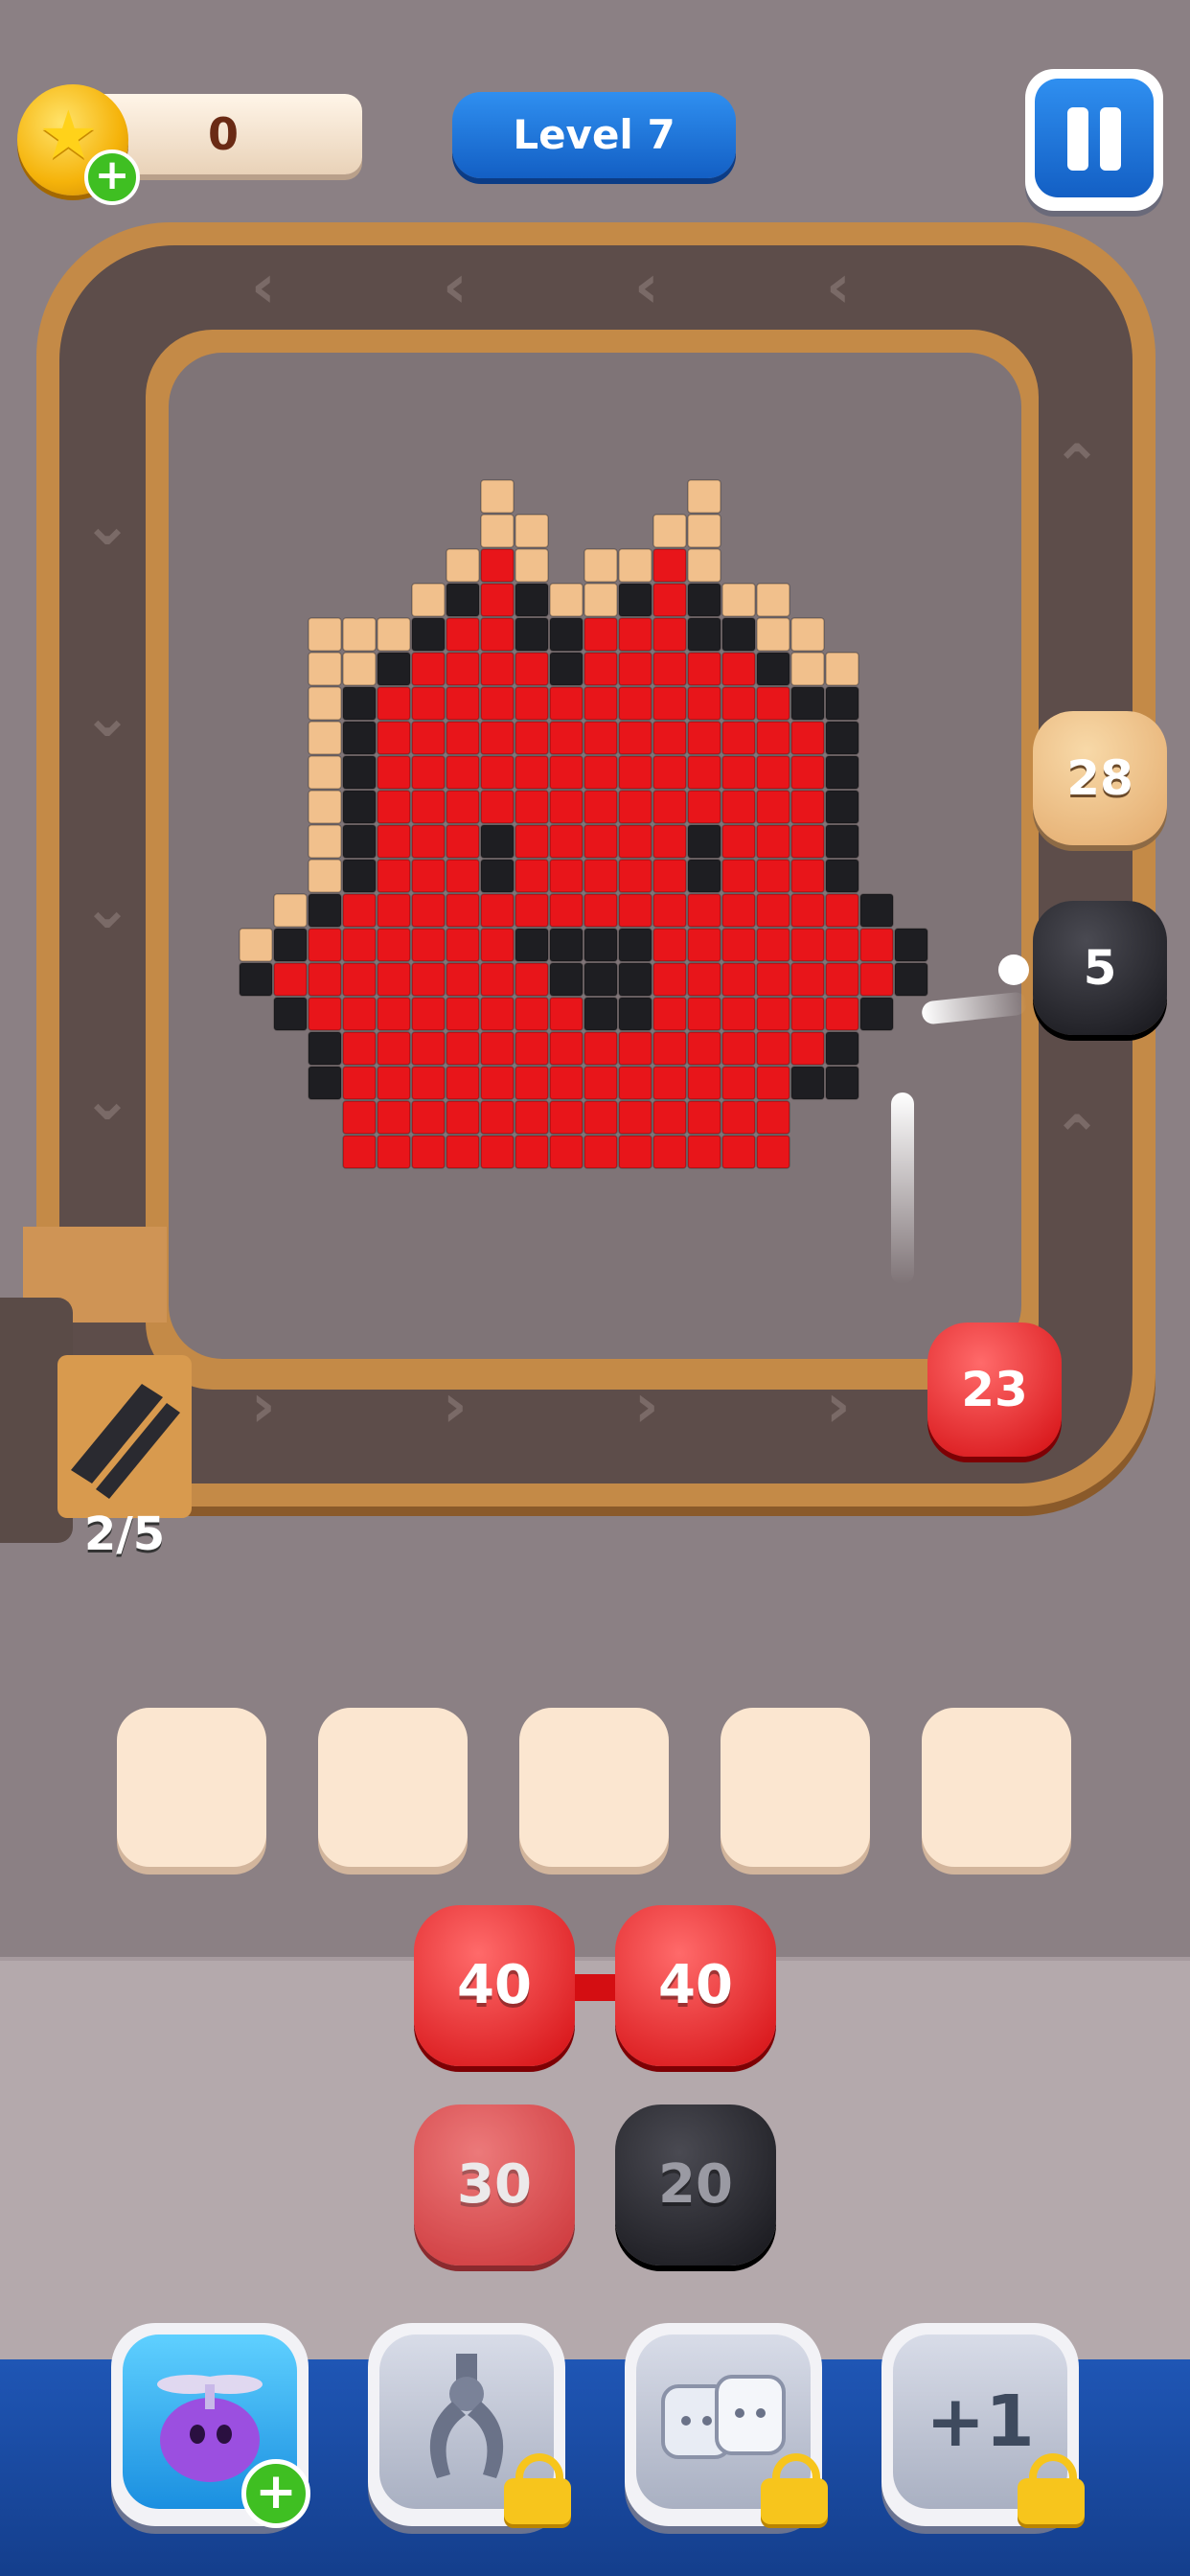  What do you see at coordinates (107, 715) in the screenshot?
I see `belt-arrow-icon: ⌄` at bounding box center [107, 715].